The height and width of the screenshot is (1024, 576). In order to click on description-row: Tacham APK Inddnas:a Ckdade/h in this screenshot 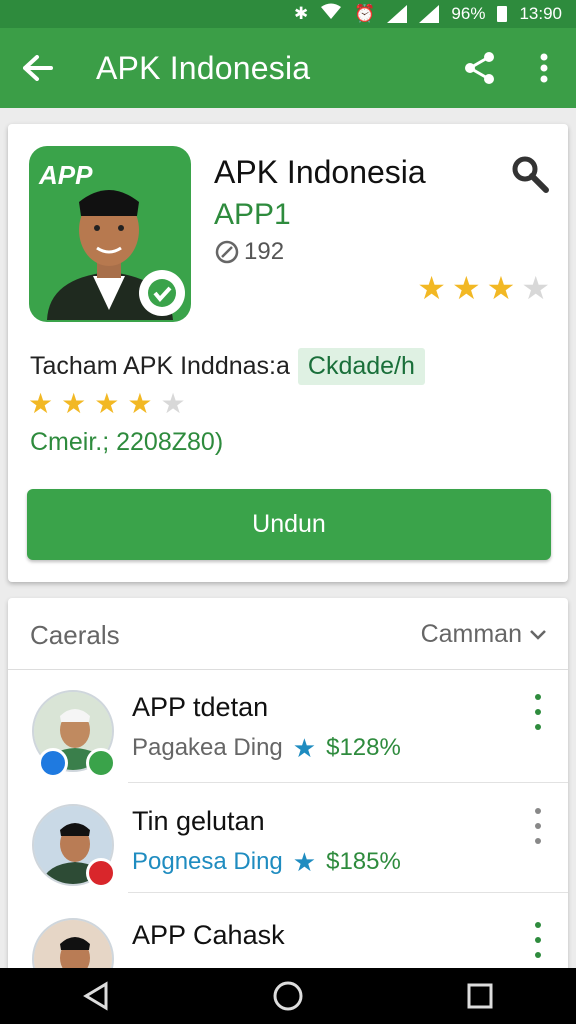, I will do `click(227, 366)`.